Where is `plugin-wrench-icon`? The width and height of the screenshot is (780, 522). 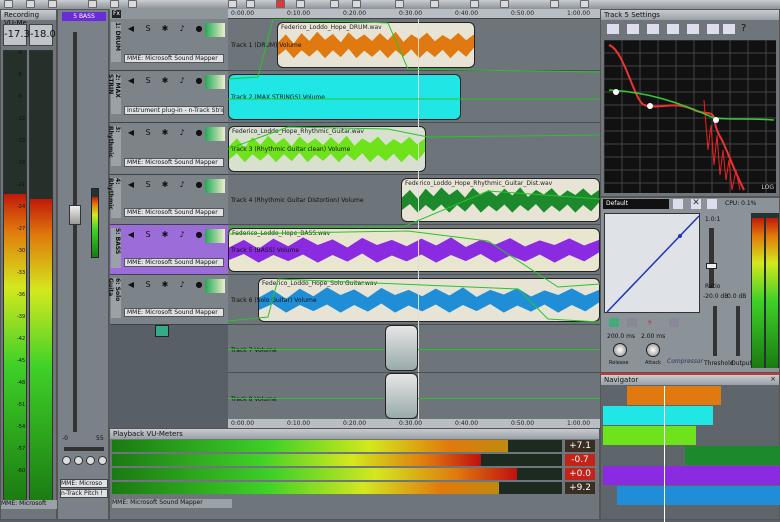 plugin-wrench-icon is located at coordinates (712, 204).